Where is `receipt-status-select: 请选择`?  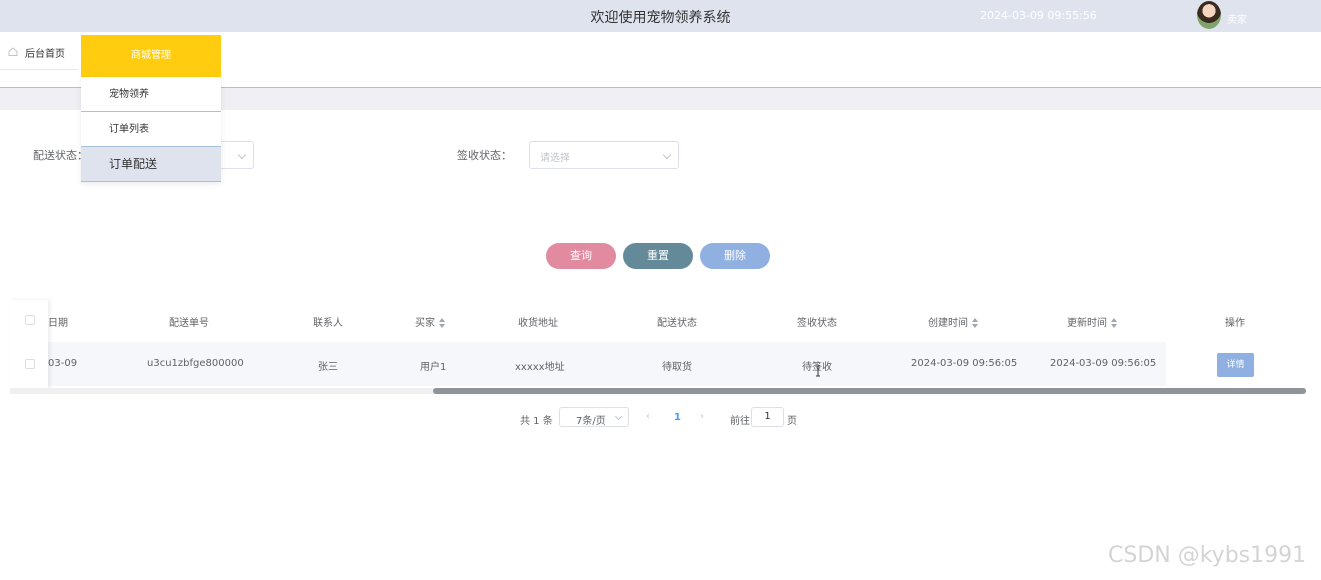 receipt-status-select: 请选择 is located at coordinates (604, 155).